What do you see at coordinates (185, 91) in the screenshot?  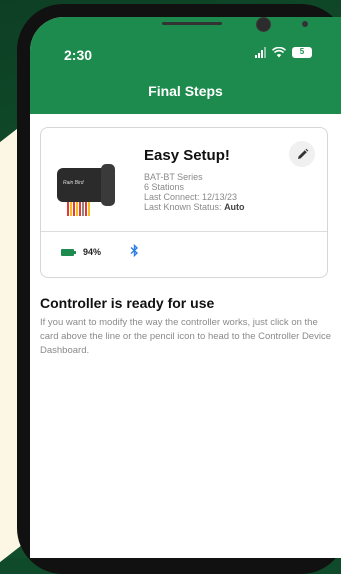 I see `page-title: Final Steps` at bounding box center [185, 91].